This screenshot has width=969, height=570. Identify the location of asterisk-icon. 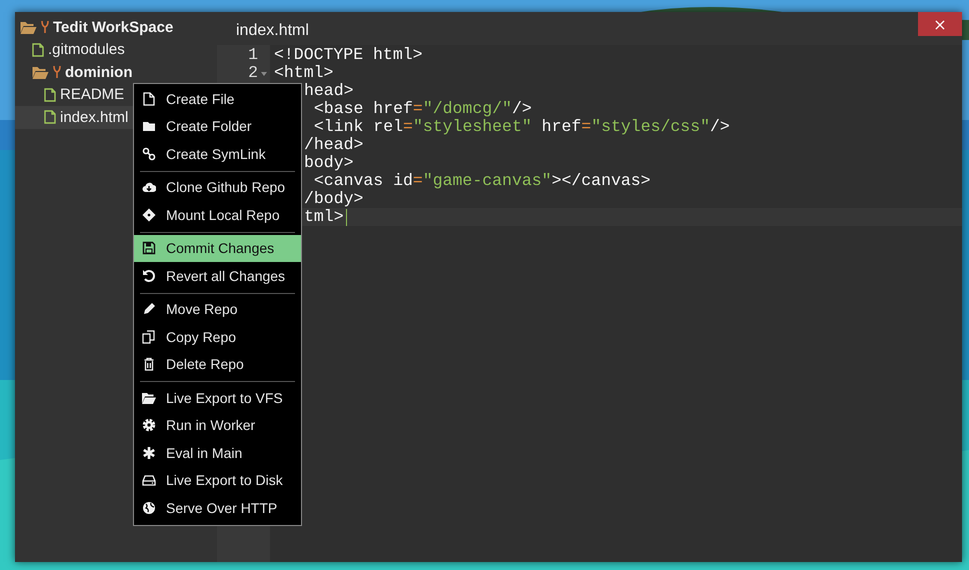
(149, 453).